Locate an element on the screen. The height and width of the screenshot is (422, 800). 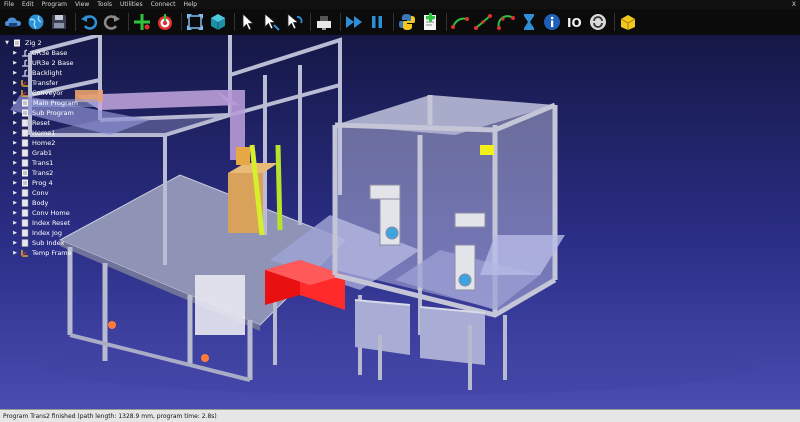
save-icon is located at coordinates (59, 22).